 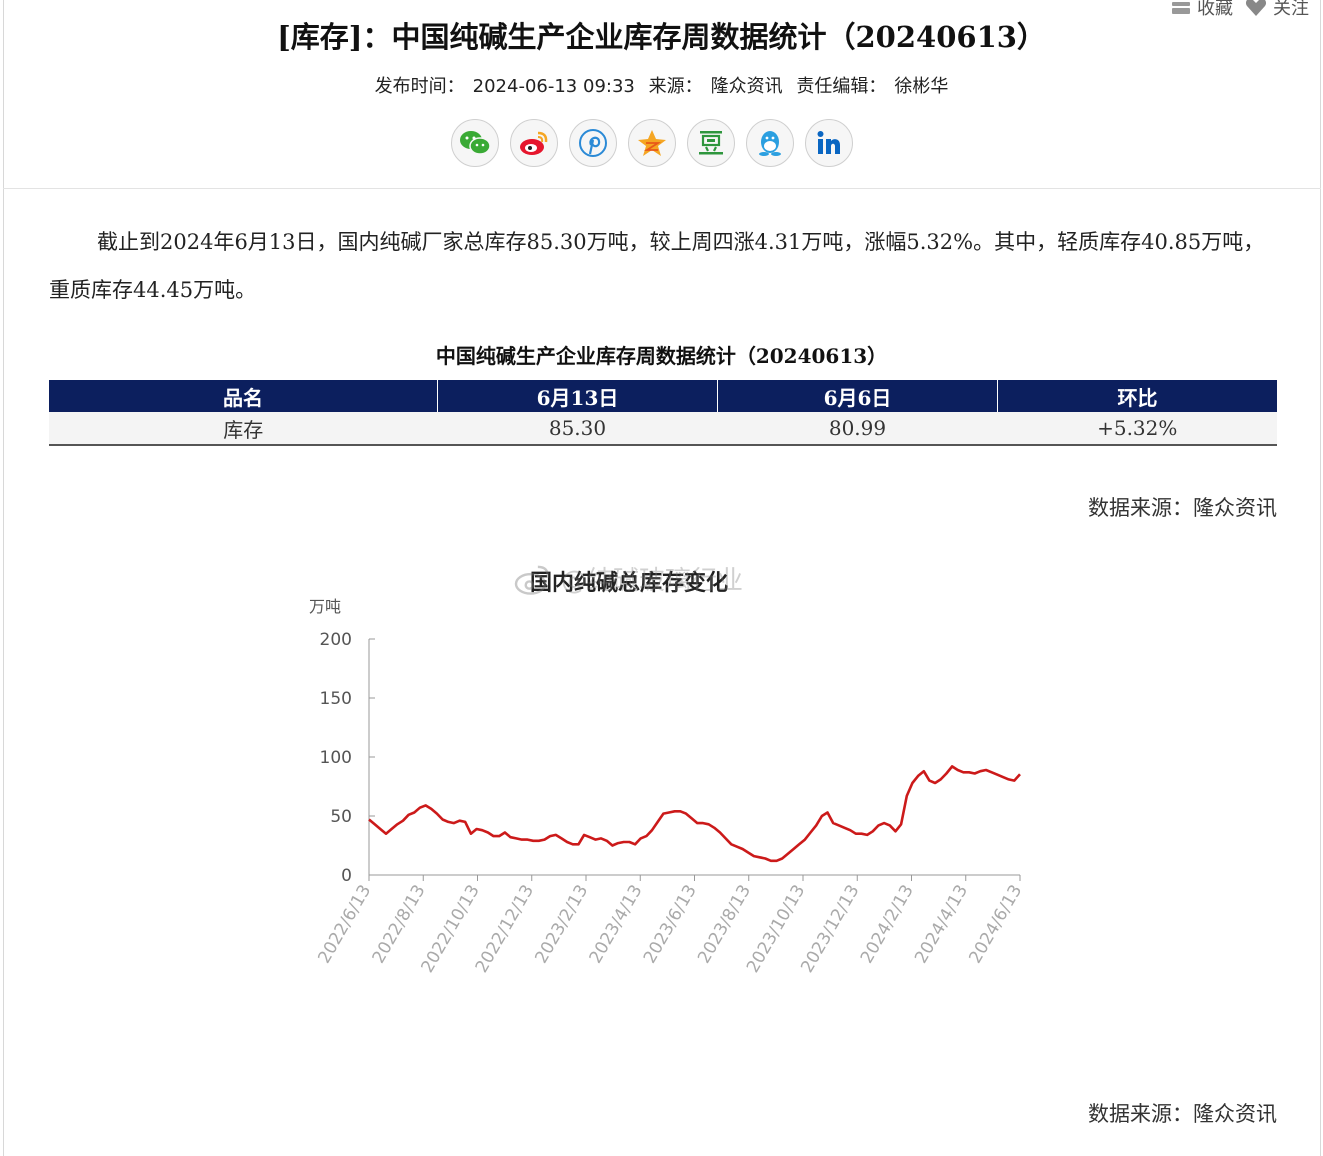 What do you see at coordinates (505, 929) in the screenshot?
I see `x-tick-label: 2022/12/13` at bounding box center [505, 929].